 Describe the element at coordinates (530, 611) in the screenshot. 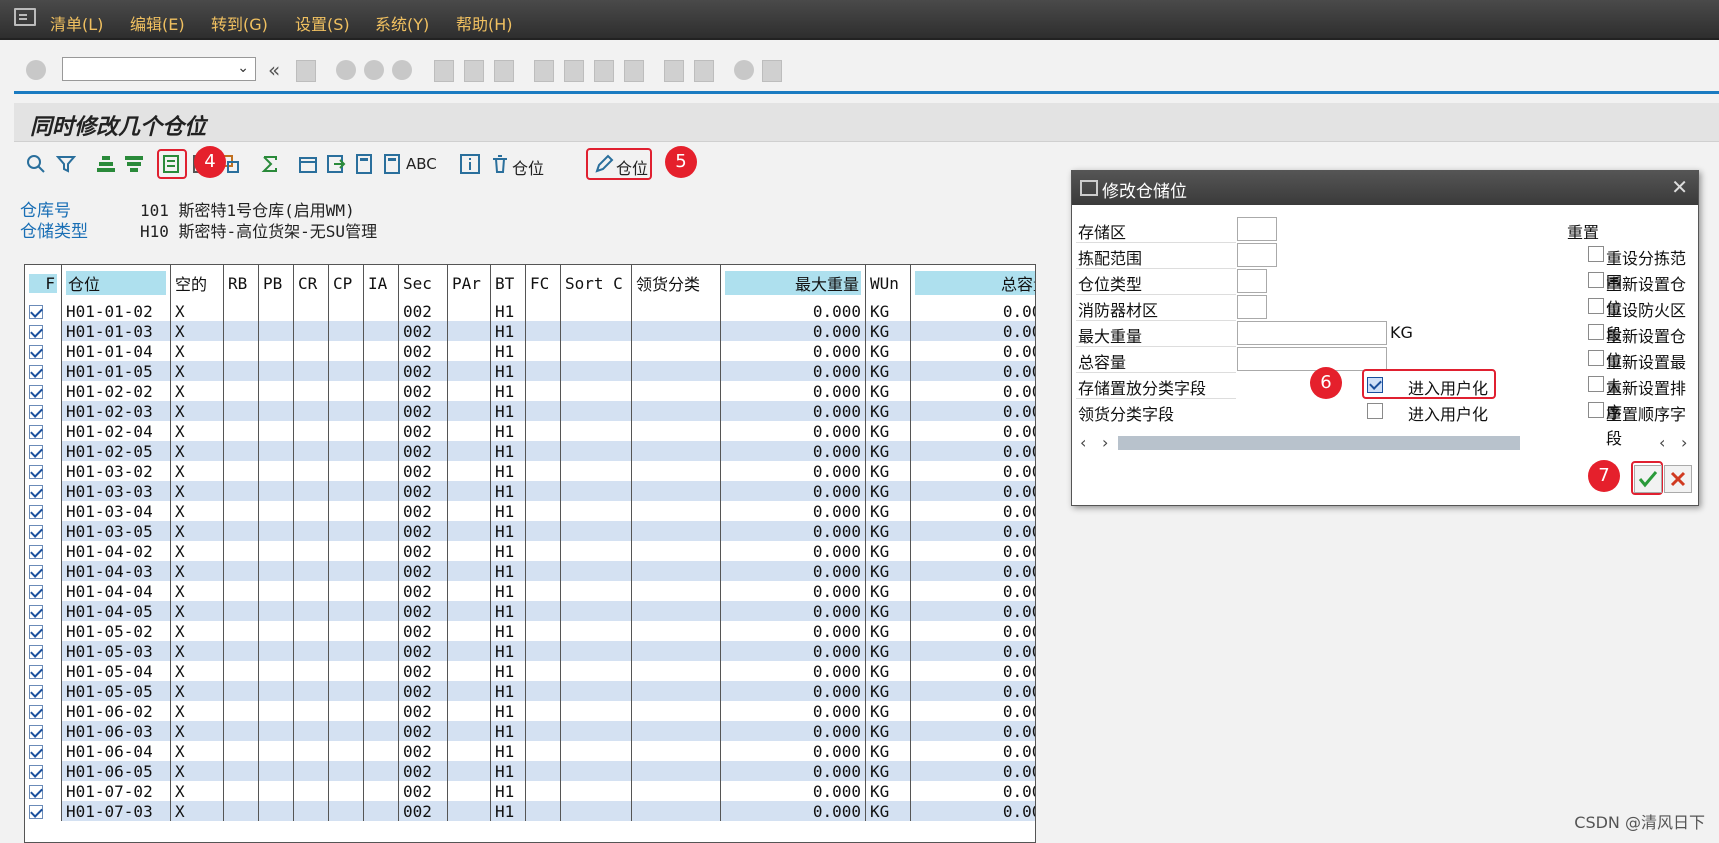

I see `table-row: H01-04-05X 002 H1 0.000KG0.000` at that location.